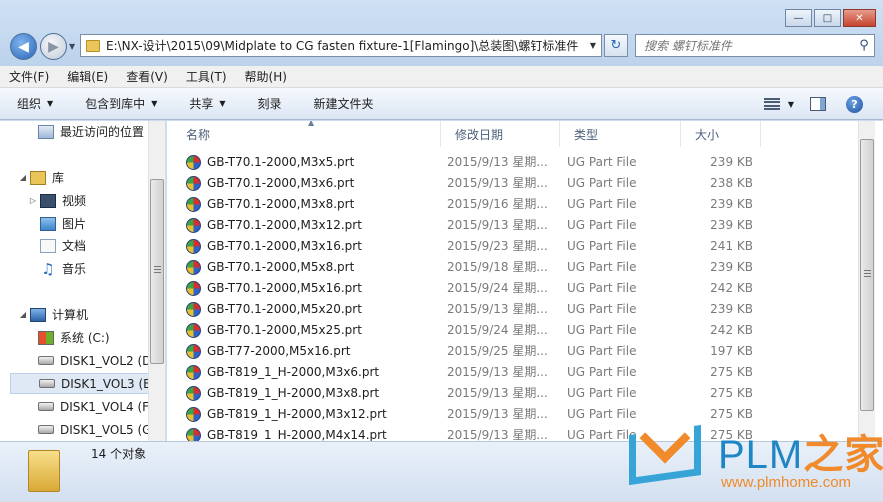 The width and height of the screenshot is (883, 502). Describe the element at coordinates (147, 76) in the screenshot. I see `menu-view: 查看(V)` at that location.